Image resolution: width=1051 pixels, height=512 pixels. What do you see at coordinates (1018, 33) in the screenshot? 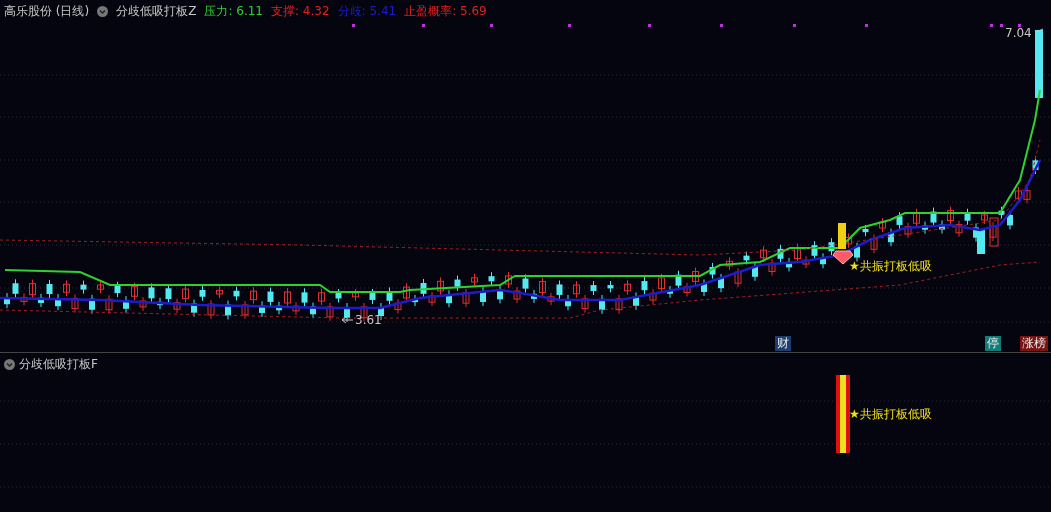
I see `price-label: 7.04` at bounding box center [1018, 33].